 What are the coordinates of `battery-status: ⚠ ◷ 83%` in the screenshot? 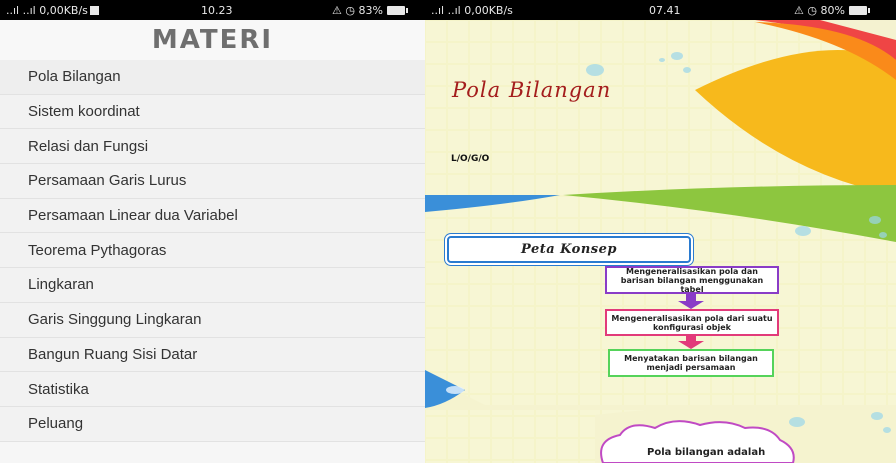 It's located at (370, 10).